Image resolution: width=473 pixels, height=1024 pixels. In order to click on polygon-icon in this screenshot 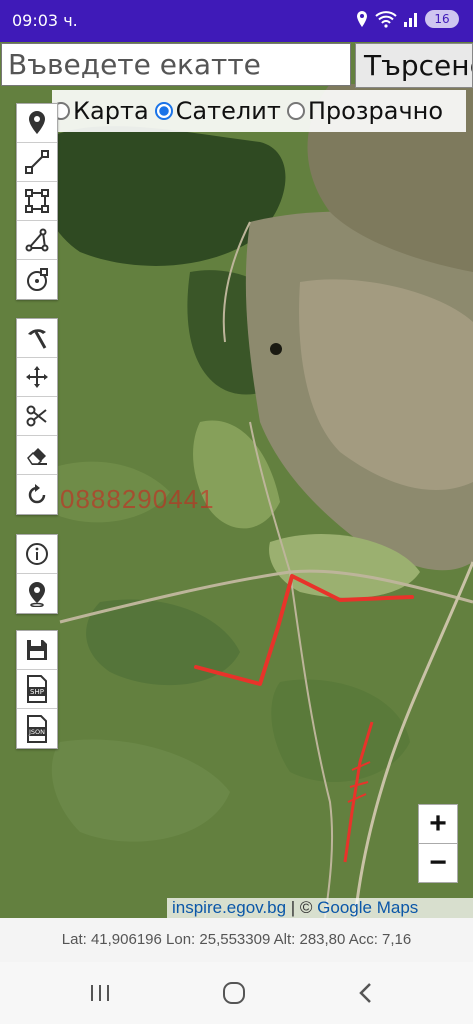, I will do `click(37, 201)`.